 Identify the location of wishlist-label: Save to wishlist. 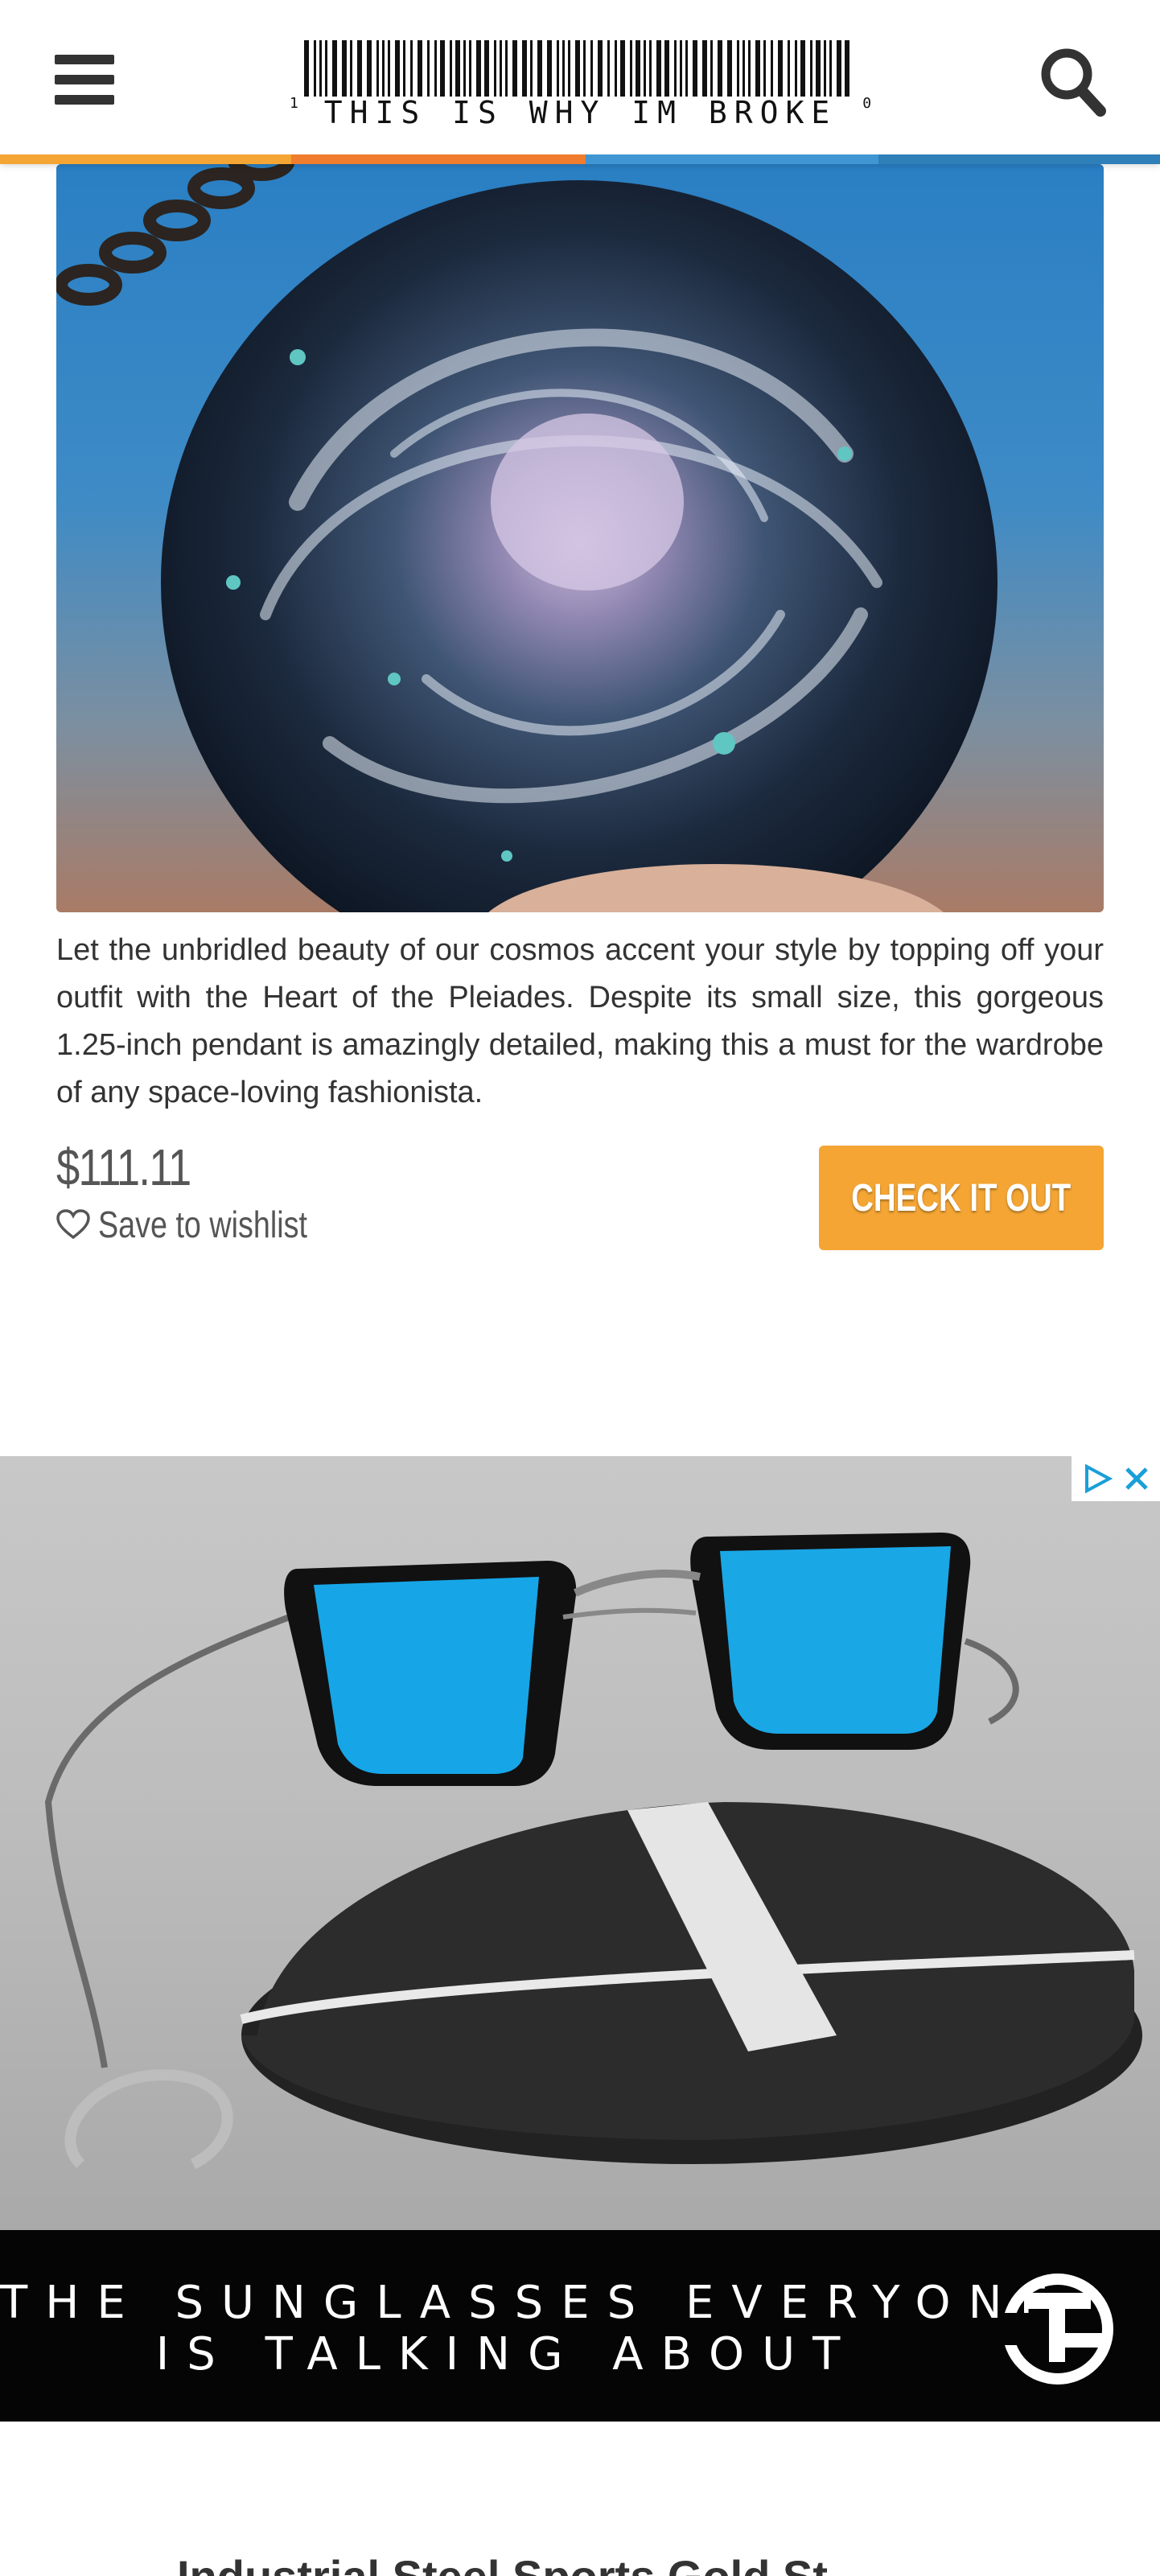
(202, 1224).